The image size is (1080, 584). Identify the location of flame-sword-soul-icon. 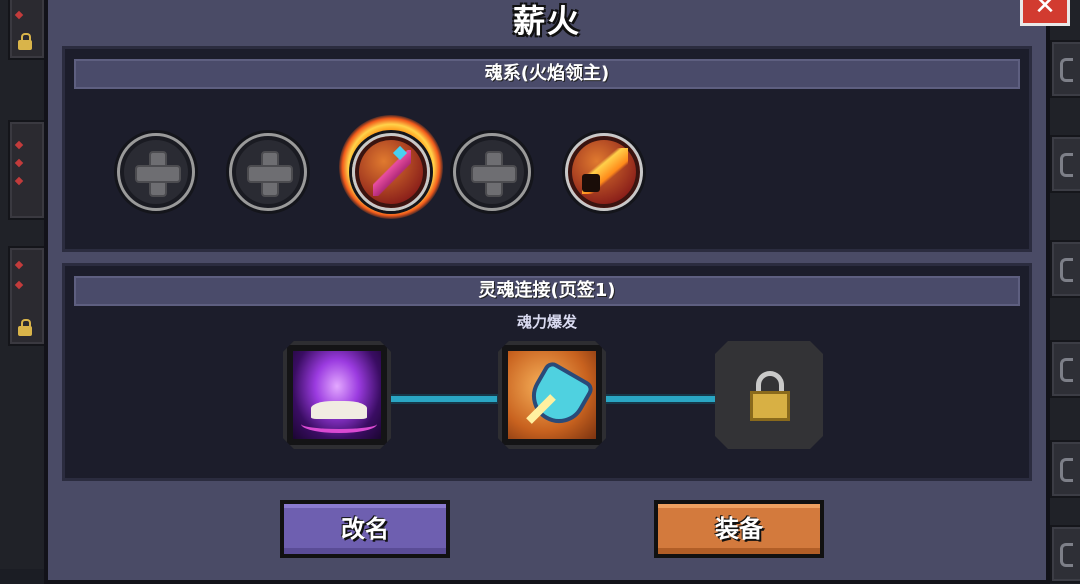
(392, 173).